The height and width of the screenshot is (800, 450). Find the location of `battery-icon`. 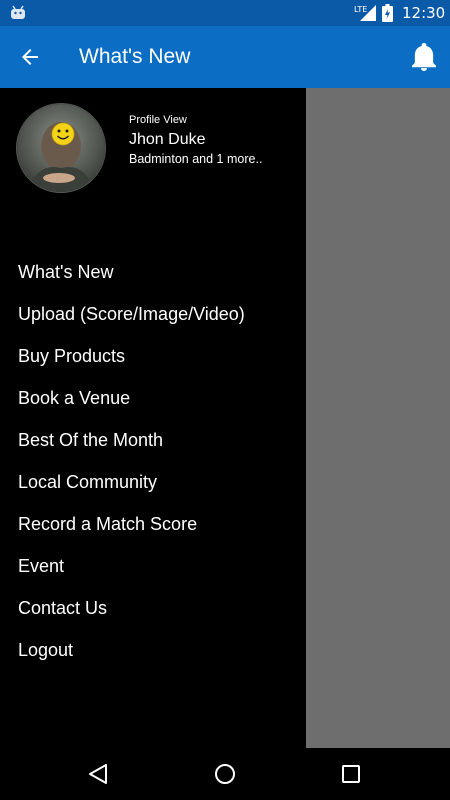

battery-icon is located at coordinates (387, 13).